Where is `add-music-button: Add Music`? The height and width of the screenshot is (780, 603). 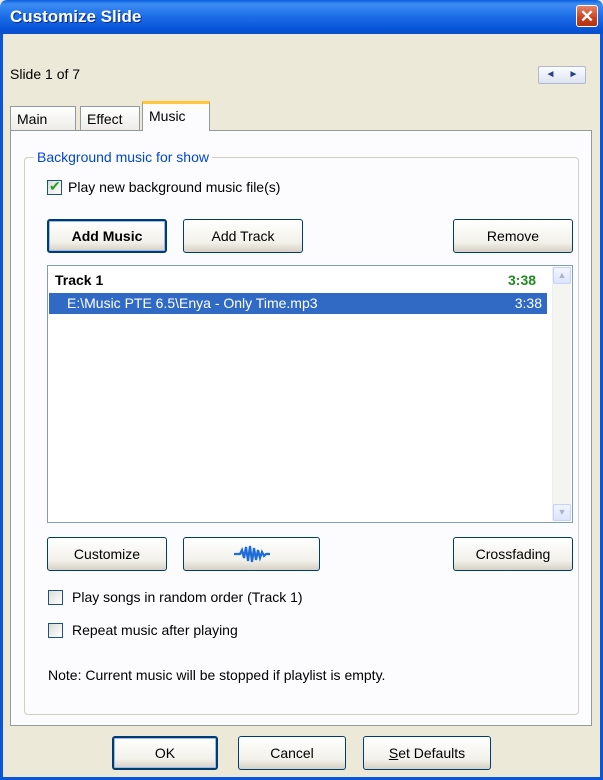 add-music-button: Add Music is located at coordinates (107, 236).